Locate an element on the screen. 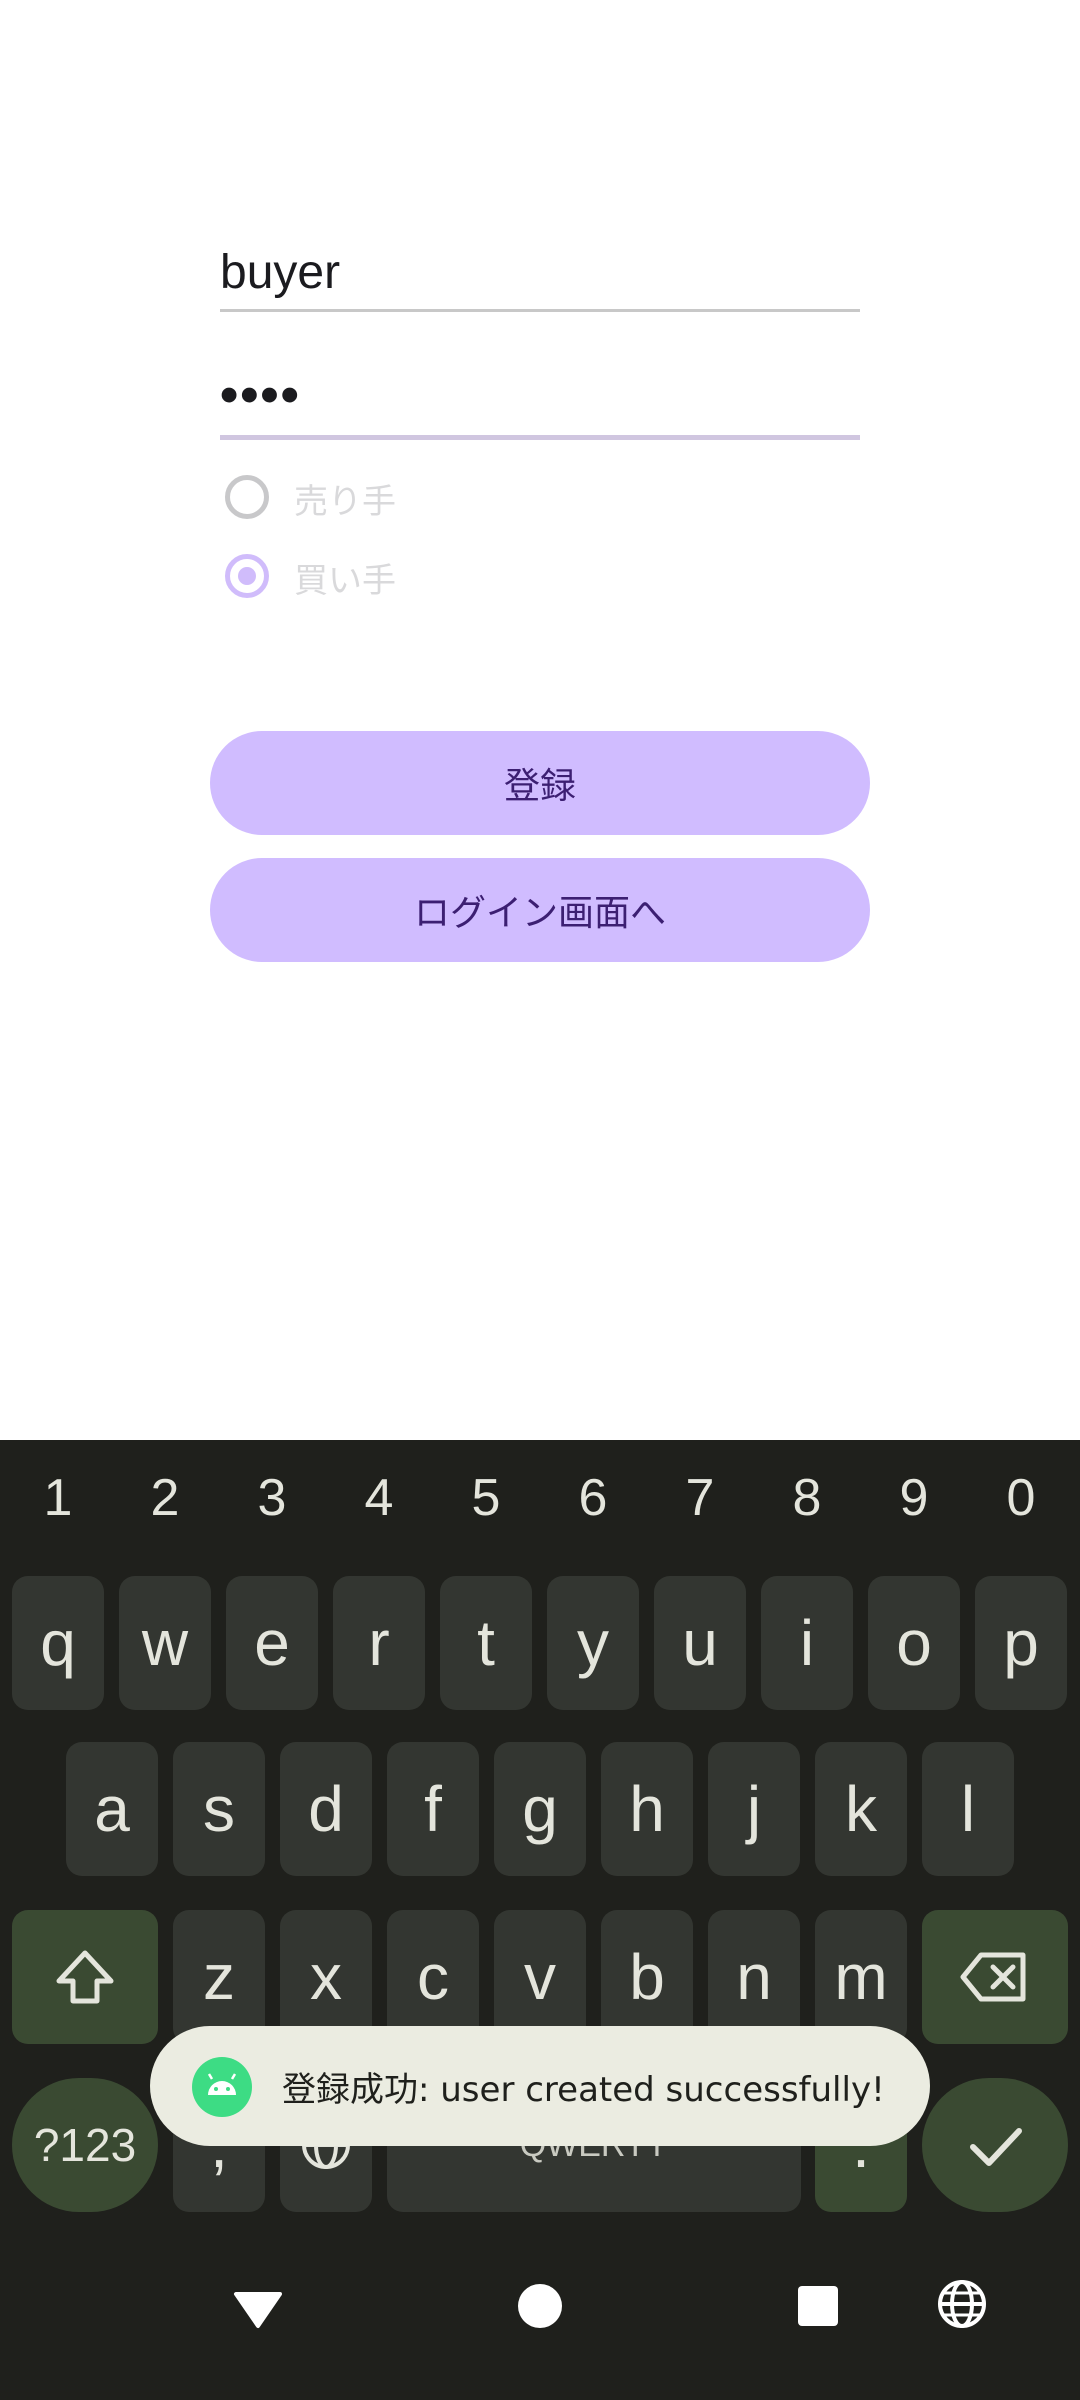 Image resolution: width=1080 pixels, height=2400 pixels. key-v: v is located at coordinates (540, 1977).